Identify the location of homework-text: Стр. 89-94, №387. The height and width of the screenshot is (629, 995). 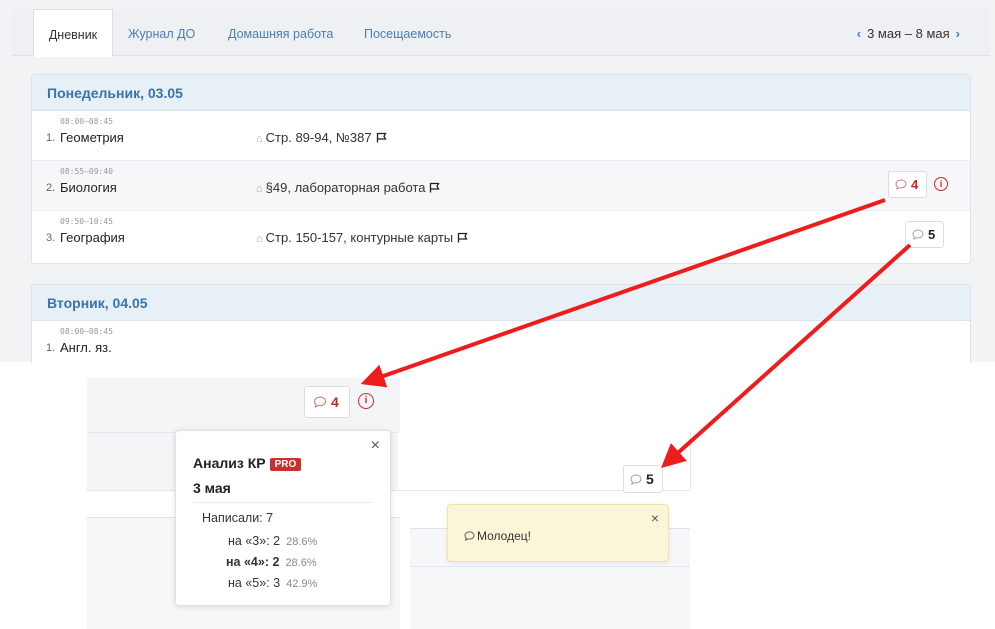
(318, 137).